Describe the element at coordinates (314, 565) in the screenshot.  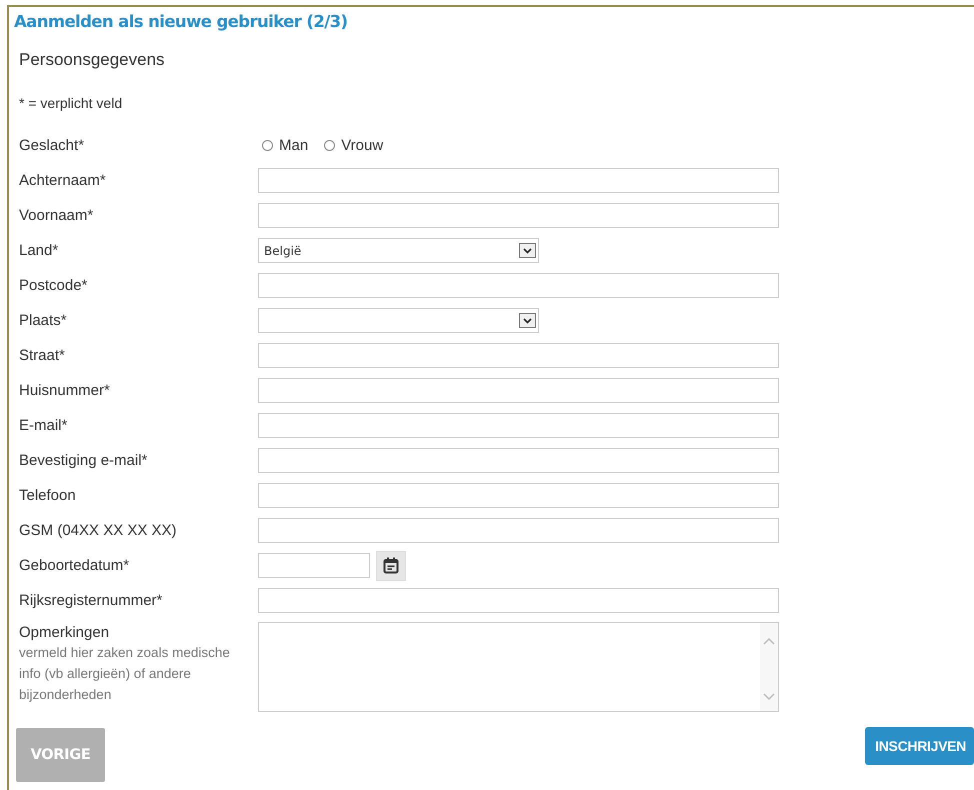
I see `date-field` at that location.